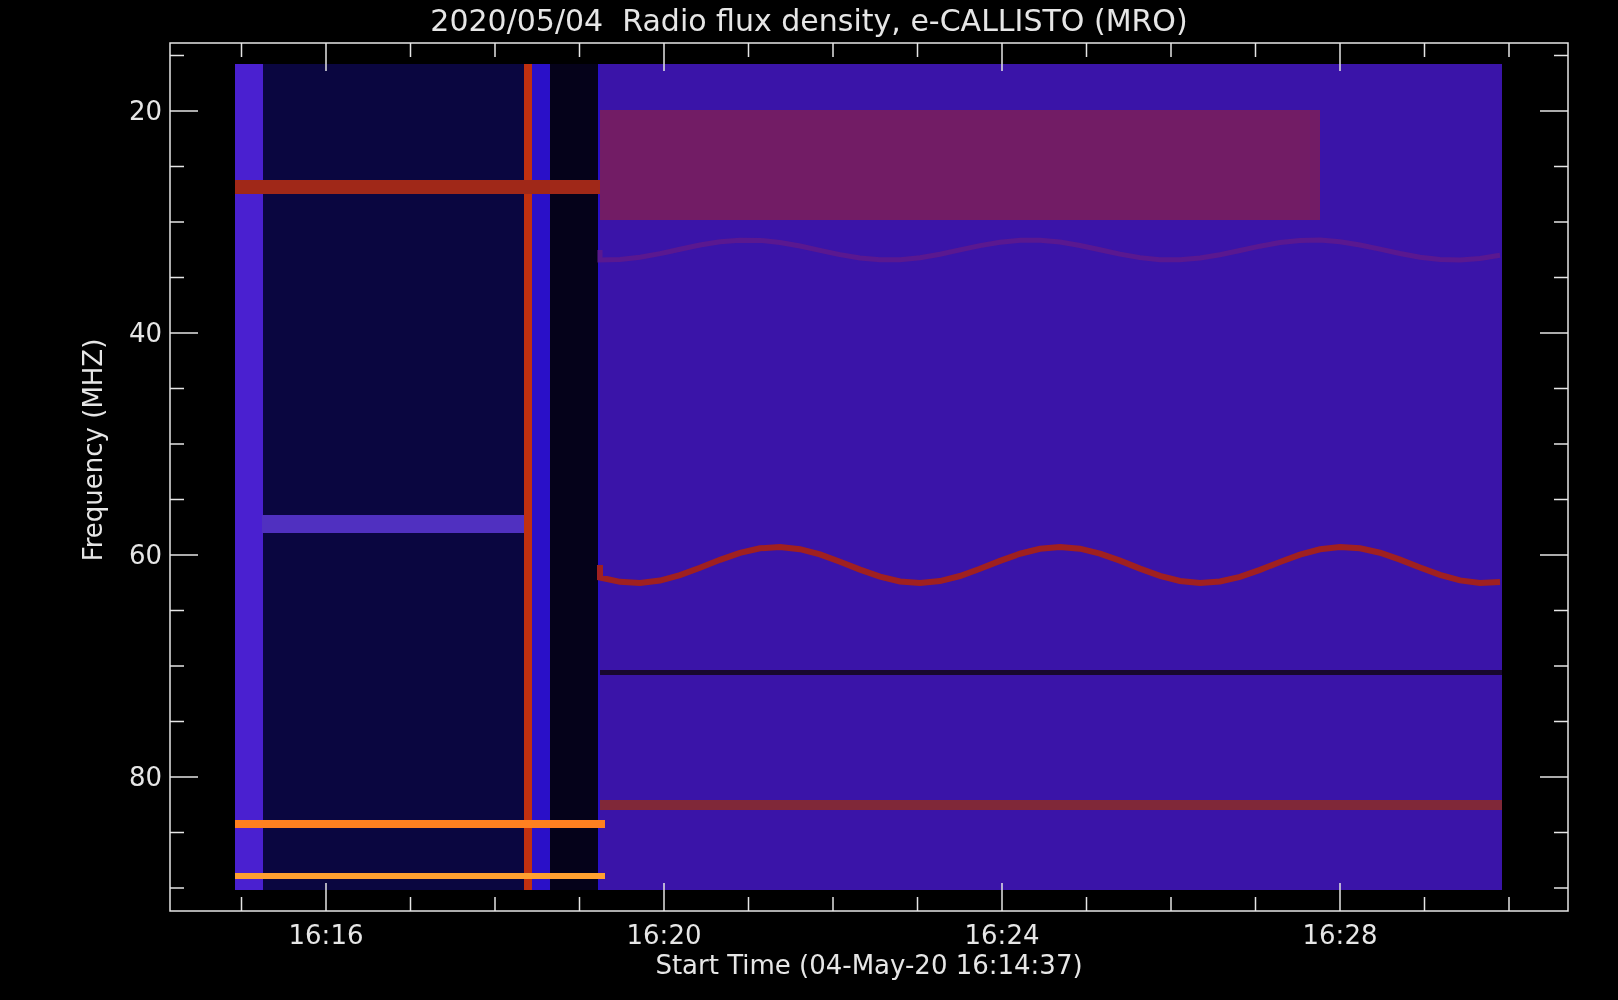 The image size is (1618, 1000). I want to click on chart-title: 2020/05/04 Radio flux density, e-CALLISTO (MRO), so click(809, 21).